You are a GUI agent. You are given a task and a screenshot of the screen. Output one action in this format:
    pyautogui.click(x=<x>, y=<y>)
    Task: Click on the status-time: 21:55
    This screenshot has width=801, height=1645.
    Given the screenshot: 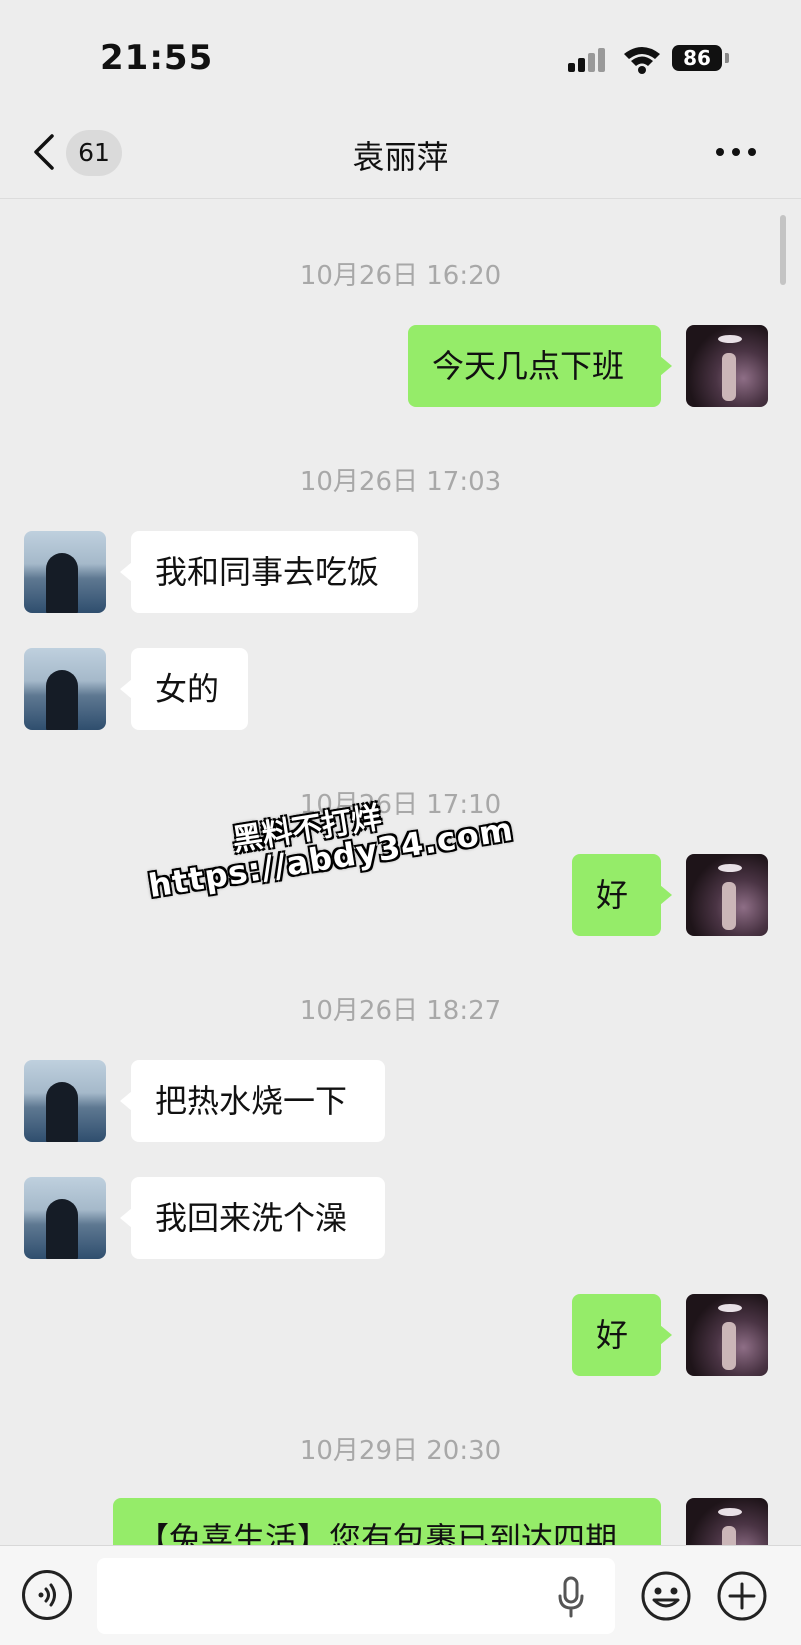 What is the action you would take?
    pyautogui.click(x=157, y=58)
    